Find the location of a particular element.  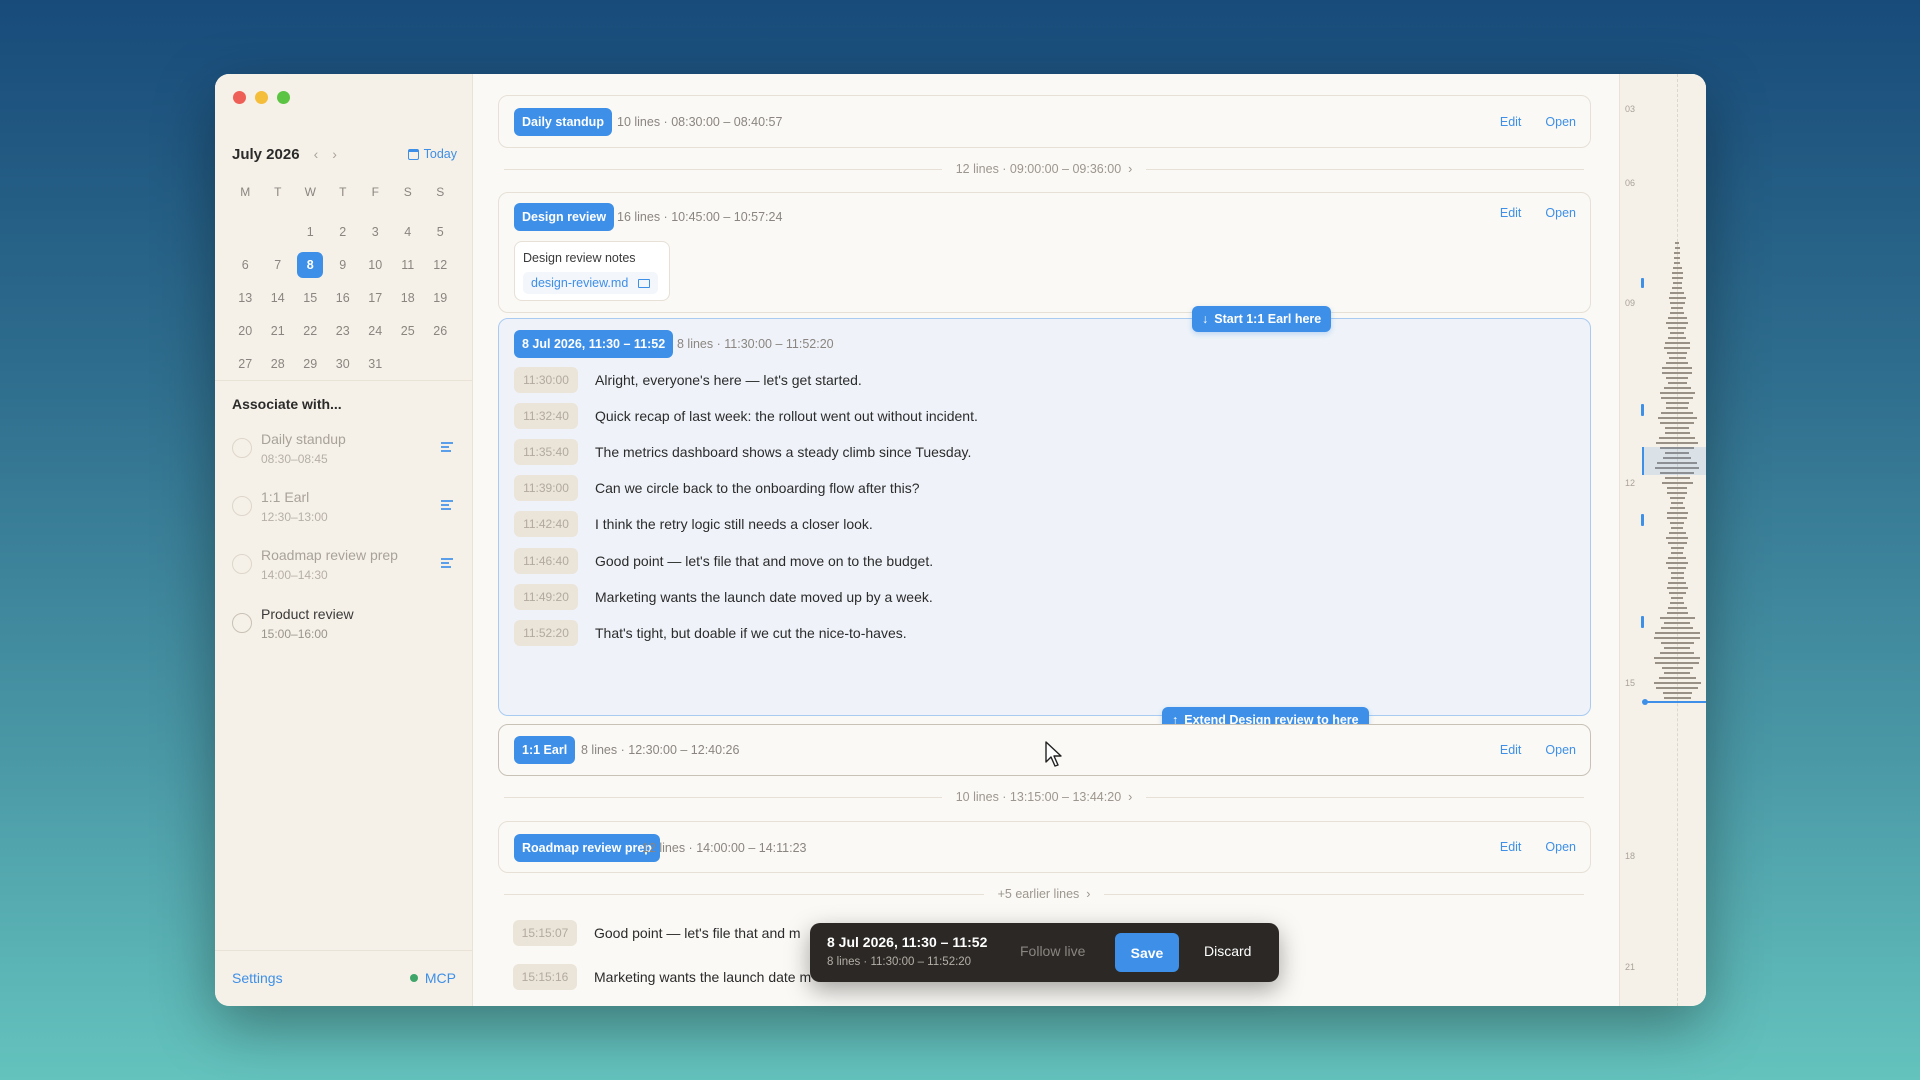

calendar-day: 30 is located at coordinates (343, 363).